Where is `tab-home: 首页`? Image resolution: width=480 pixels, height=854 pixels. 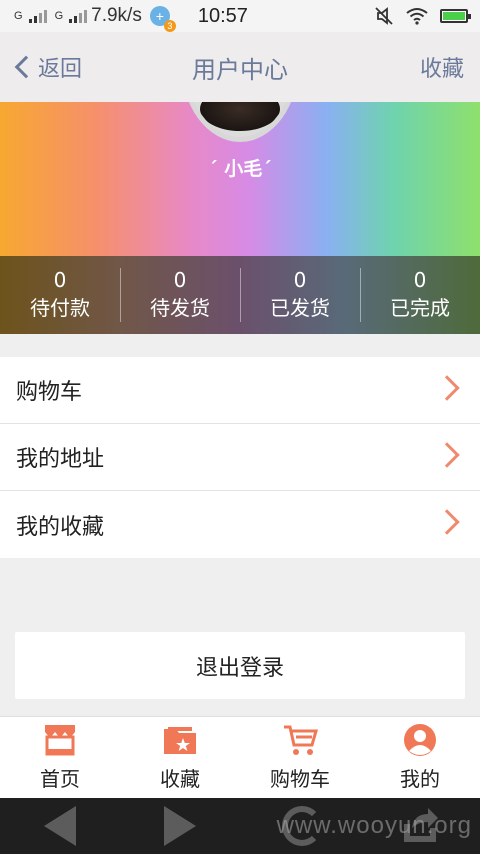 tab-home: 首页 is located at coordinates (60, 757).